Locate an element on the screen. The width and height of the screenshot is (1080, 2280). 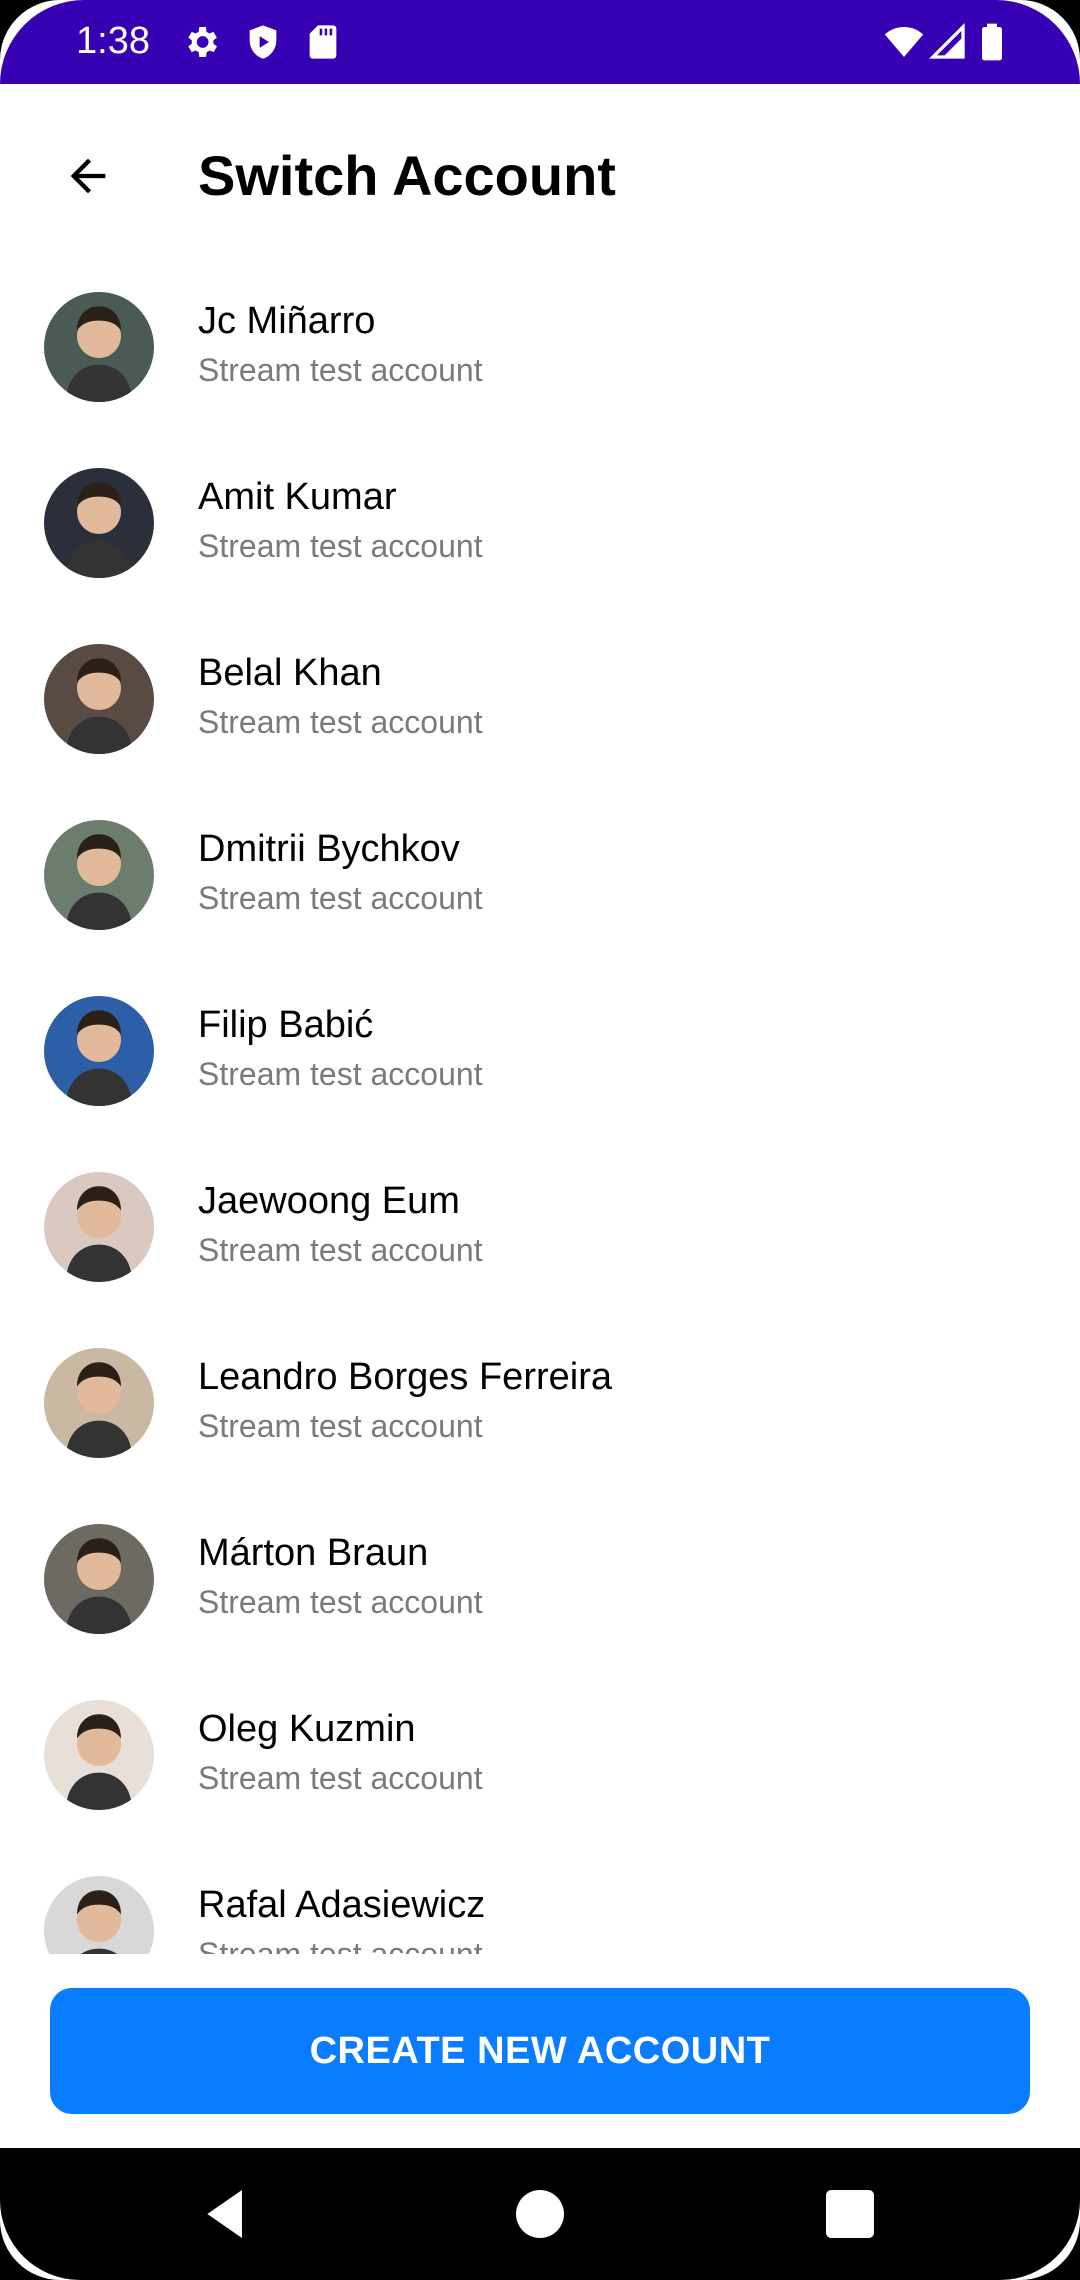
account-row: Filip Babić Stream test account is located at coordinates (540, 1060).